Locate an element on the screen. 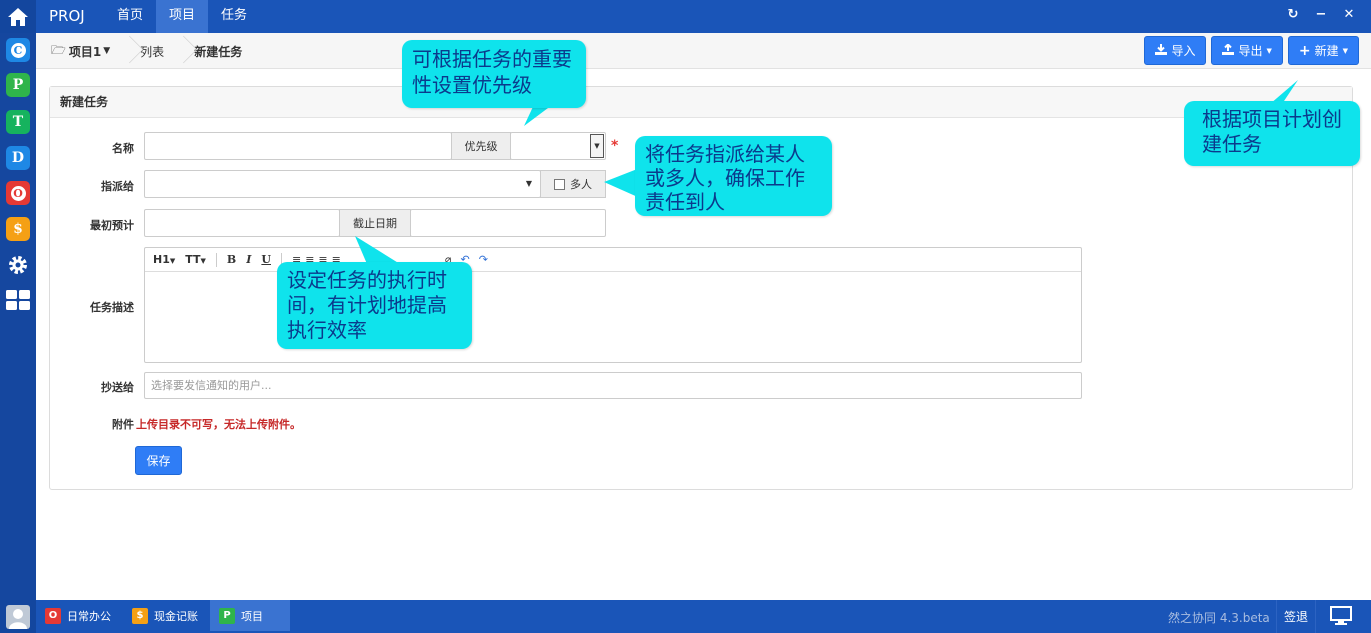 This screenshot has width=1371, height=633. top-nav: 首页 项目 任务 is located at coordinates (182, 16).